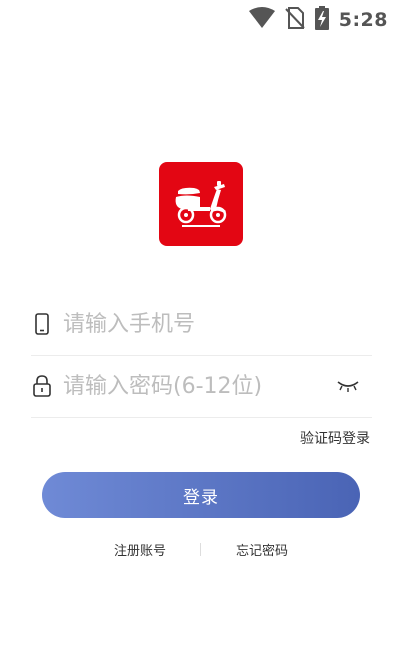 The image size is (400, 660). I want to click on battery-charging-icon, so click(321, 20).